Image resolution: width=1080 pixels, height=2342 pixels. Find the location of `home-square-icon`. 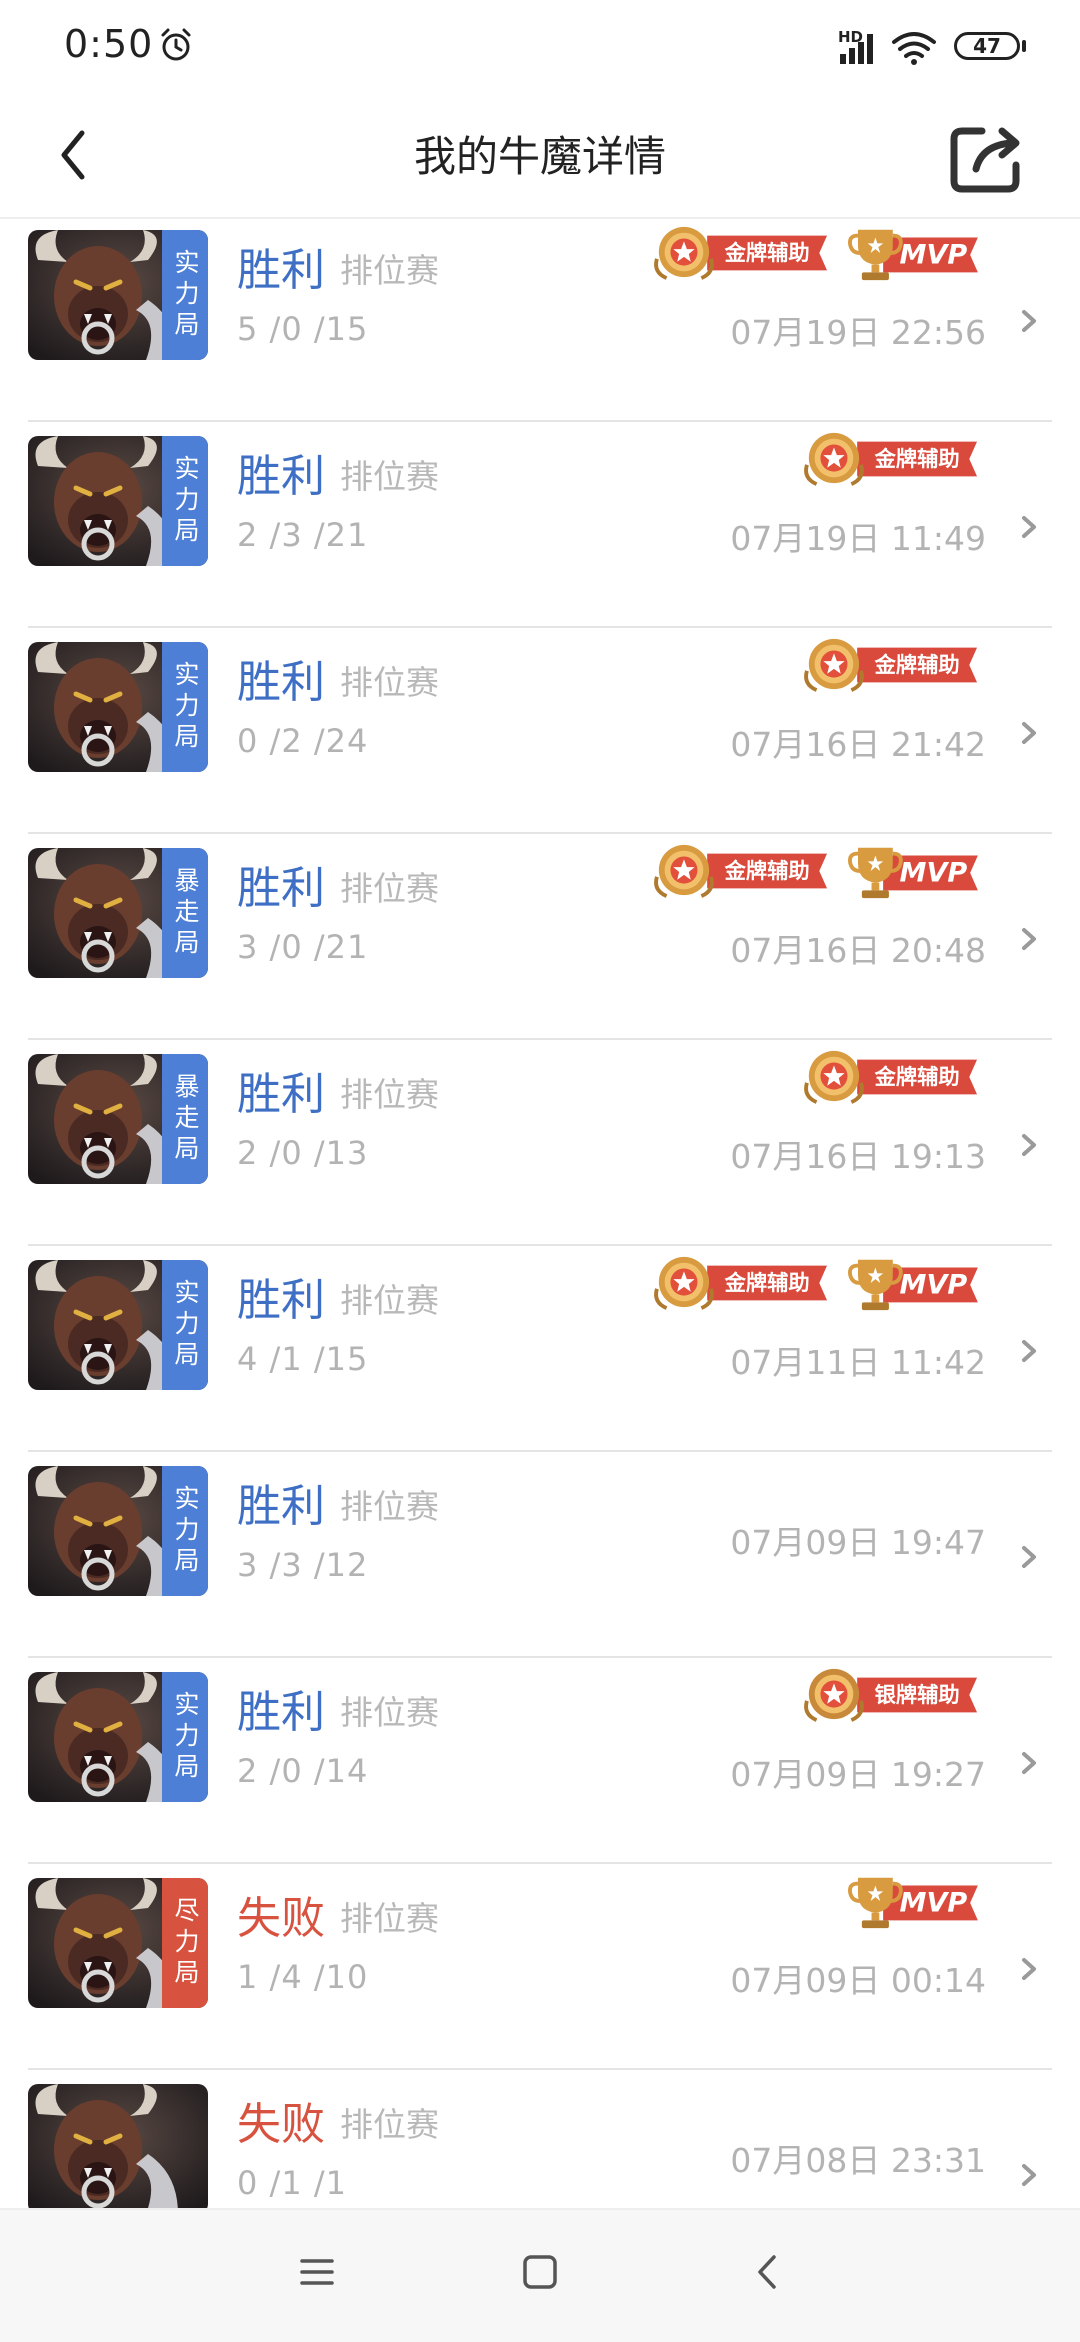

home-square-icon is located at coordinates (540, 2272).